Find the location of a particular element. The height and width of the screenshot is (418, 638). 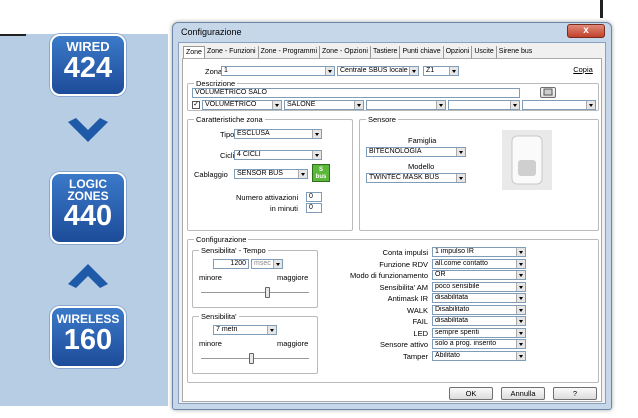

cicli-value: 4 CICLI is located at coordinates (249, 154).